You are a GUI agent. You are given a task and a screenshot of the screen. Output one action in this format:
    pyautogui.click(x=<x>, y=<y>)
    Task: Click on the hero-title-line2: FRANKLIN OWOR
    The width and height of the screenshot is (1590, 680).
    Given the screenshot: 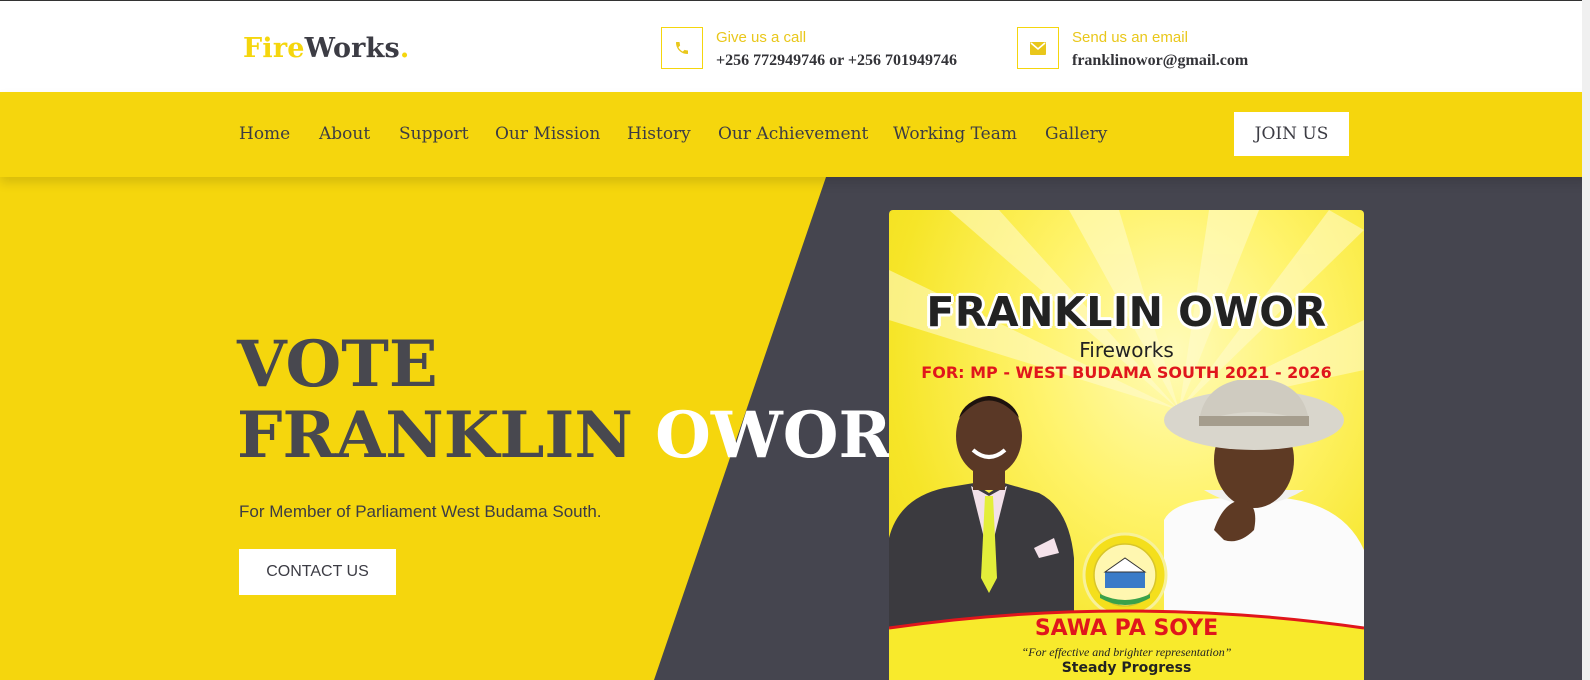 What is the action you would take?
    pyautogui.click(x=564, y=436)
    